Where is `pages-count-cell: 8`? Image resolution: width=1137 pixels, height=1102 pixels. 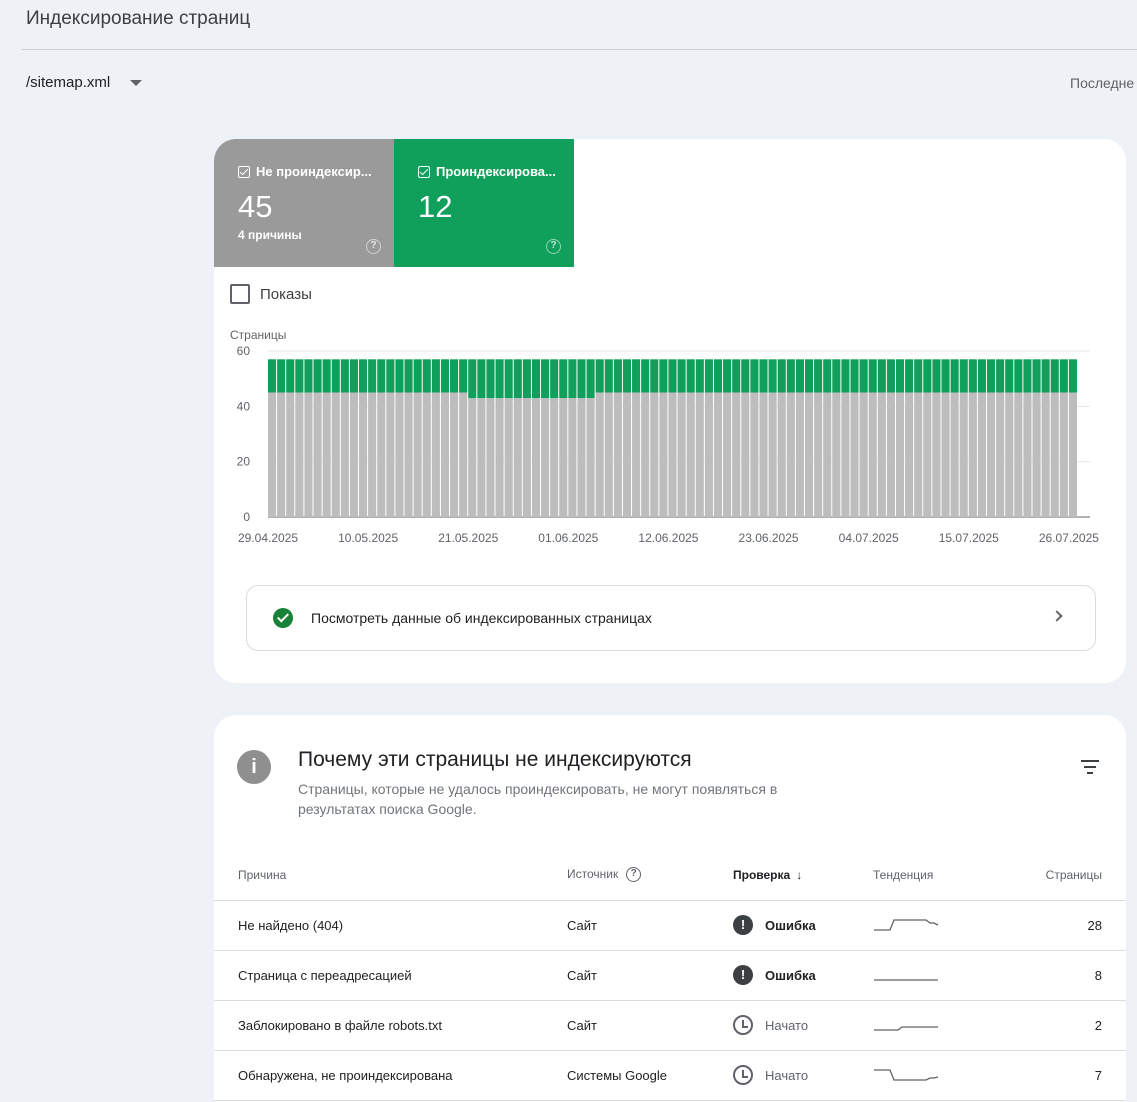
pages-count-cell: 8 is located at coordinates (1049, 975).